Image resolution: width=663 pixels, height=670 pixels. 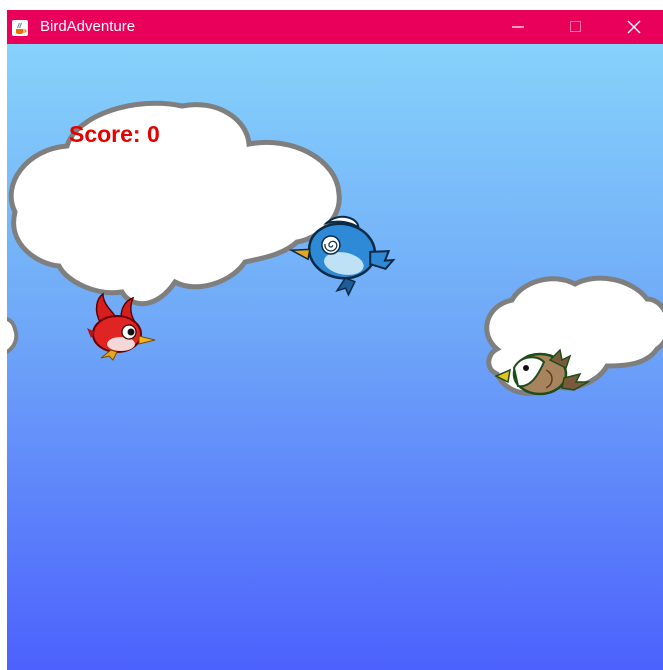 I want to click on java-cup-icon, so click(x=20, y=28).